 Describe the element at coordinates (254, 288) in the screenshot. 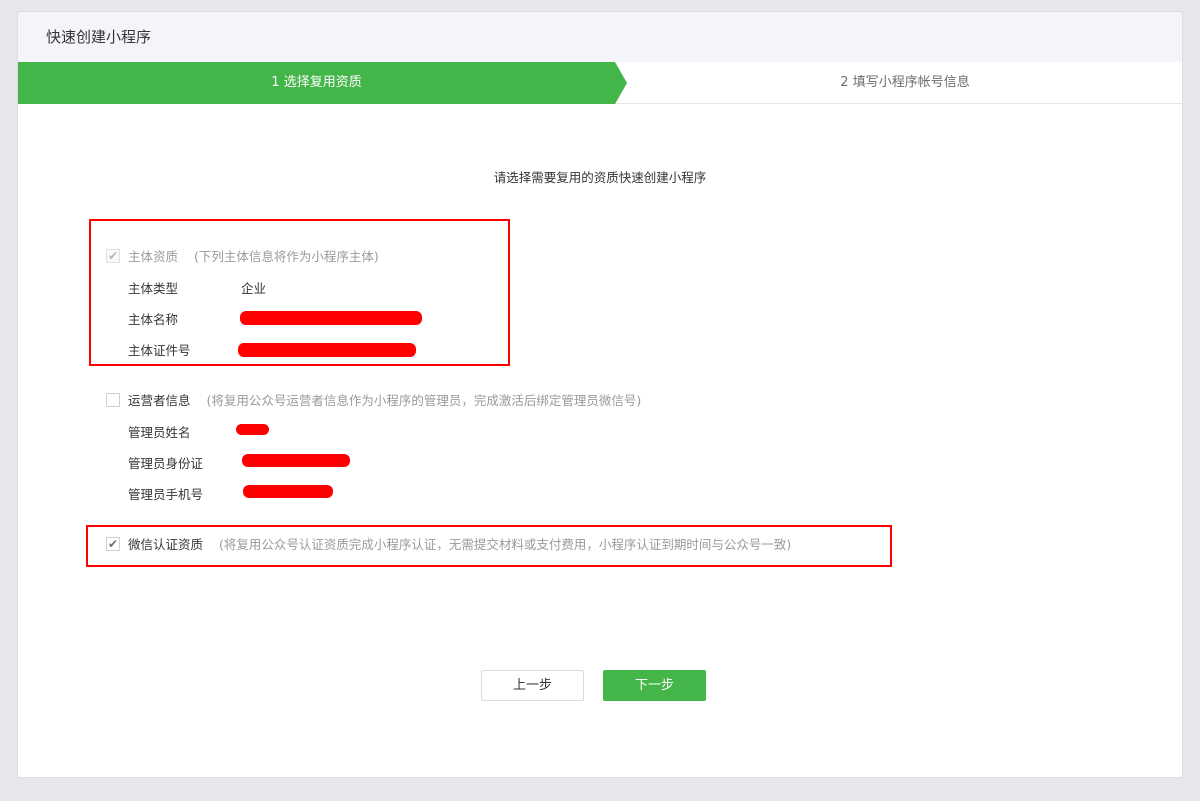

I see `subject-type-value: 企业` at that location.